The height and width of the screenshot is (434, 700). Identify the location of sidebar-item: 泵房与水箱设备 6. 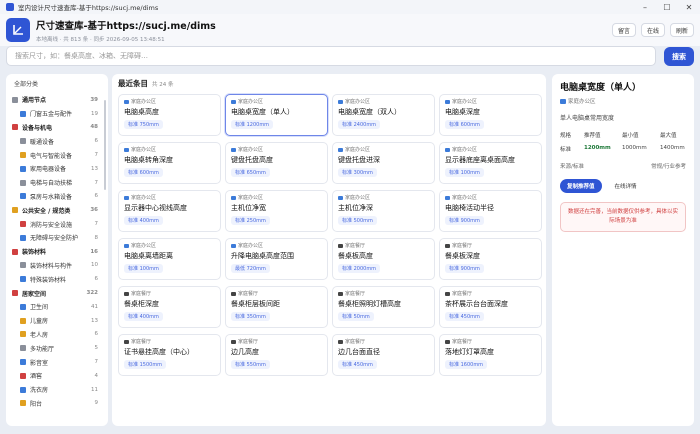
(57, 197).